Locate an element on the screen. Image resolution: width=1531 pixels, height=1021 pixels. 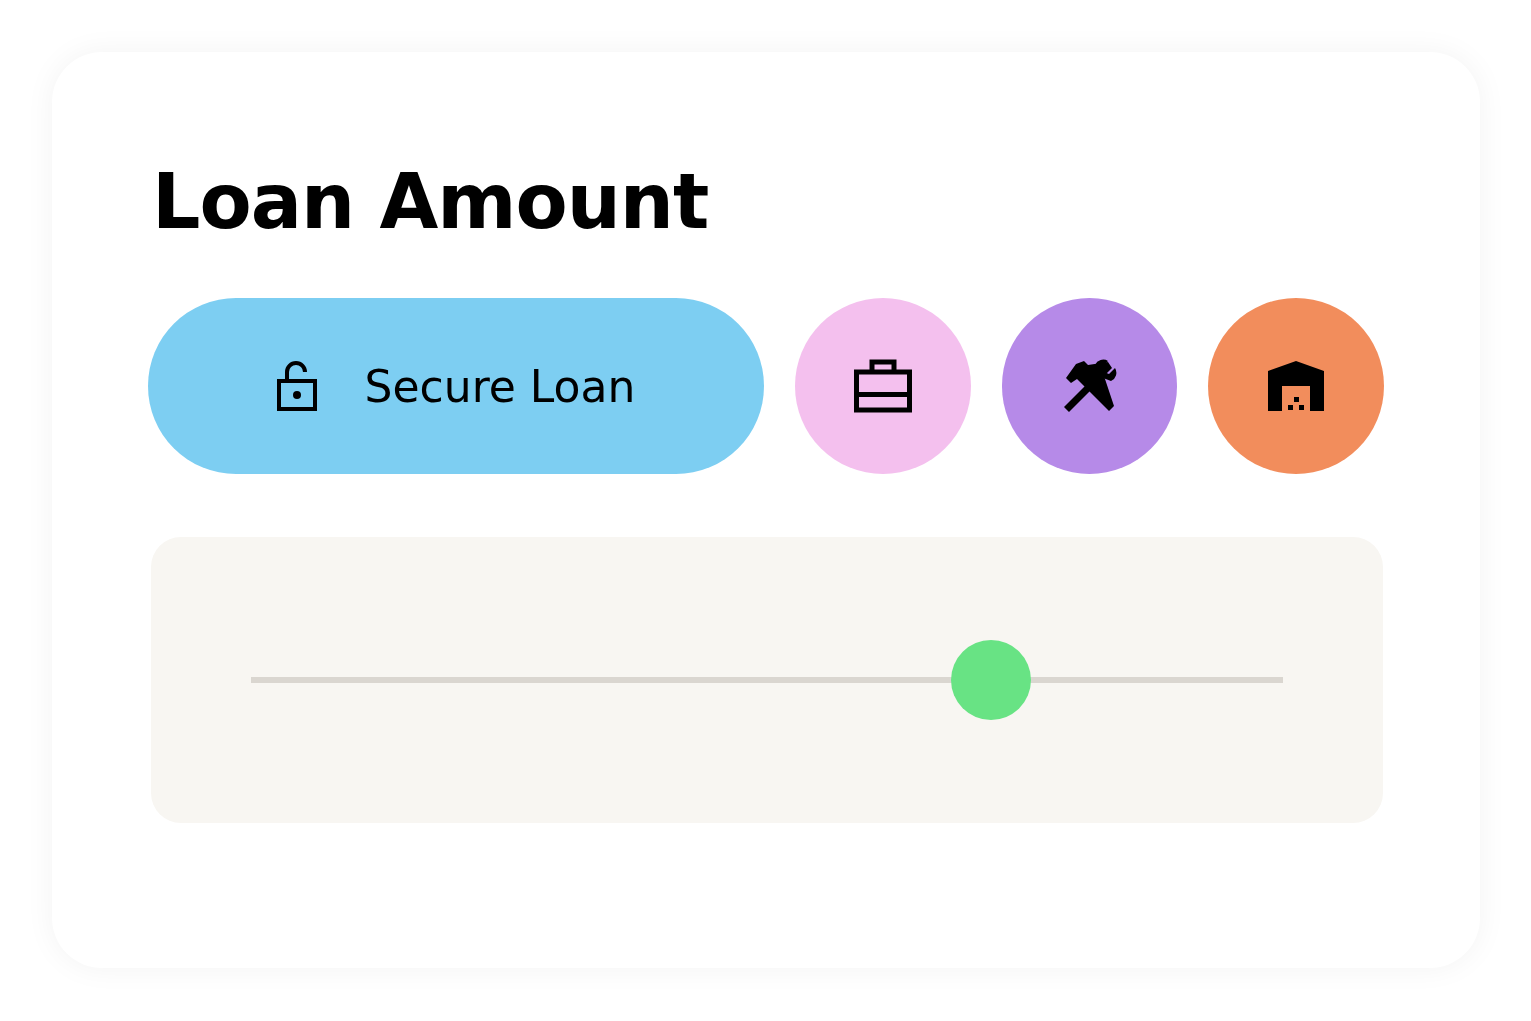
padlock-icon is located at coordinates (296, 386).